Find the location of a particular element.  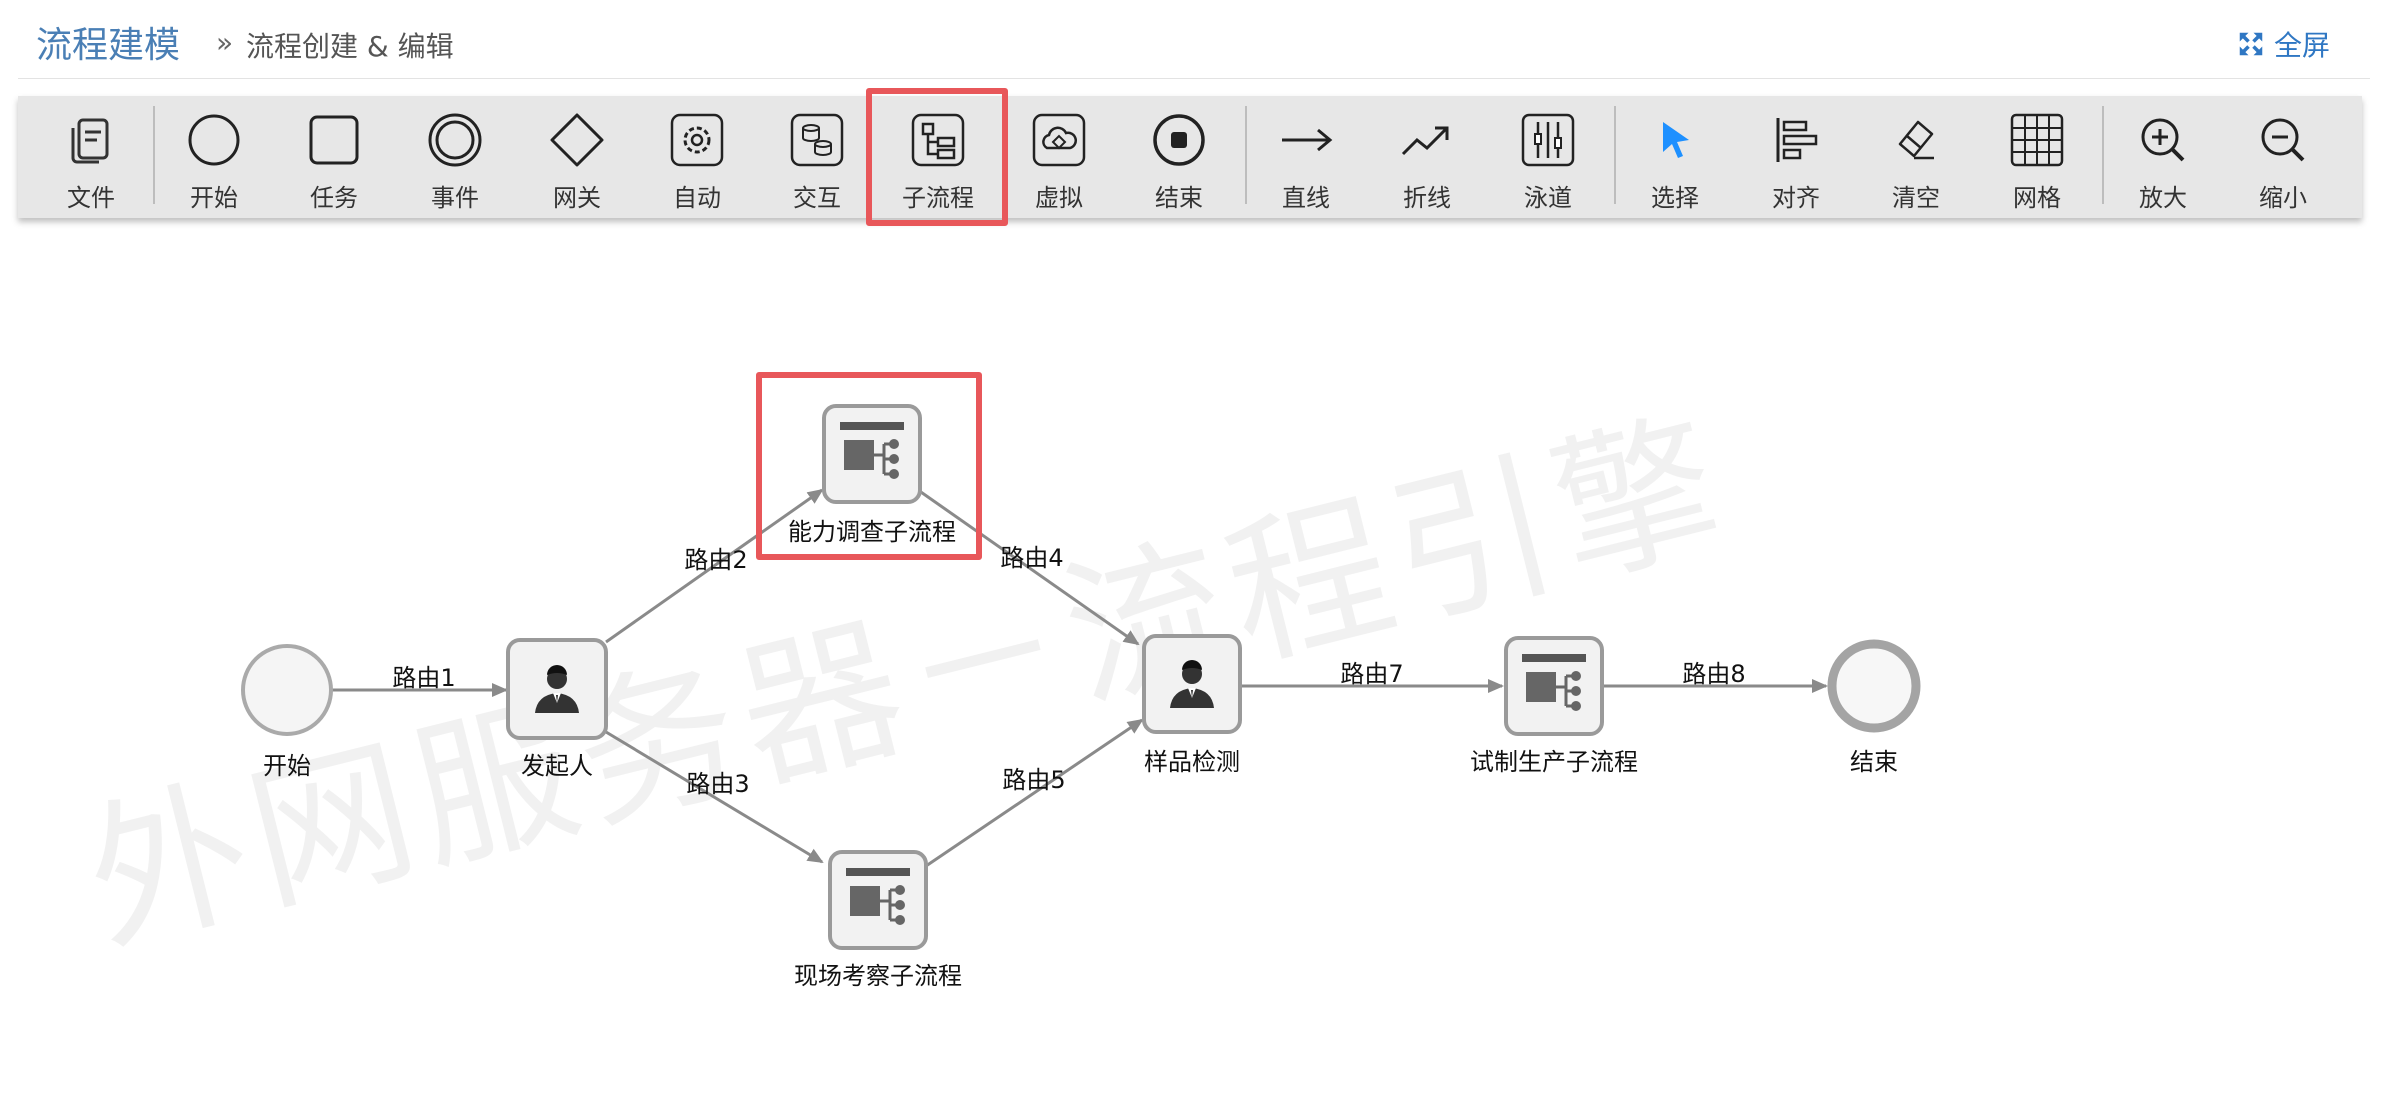

edge-label-route4: 路由4 is located at coordinates (1032, 558).